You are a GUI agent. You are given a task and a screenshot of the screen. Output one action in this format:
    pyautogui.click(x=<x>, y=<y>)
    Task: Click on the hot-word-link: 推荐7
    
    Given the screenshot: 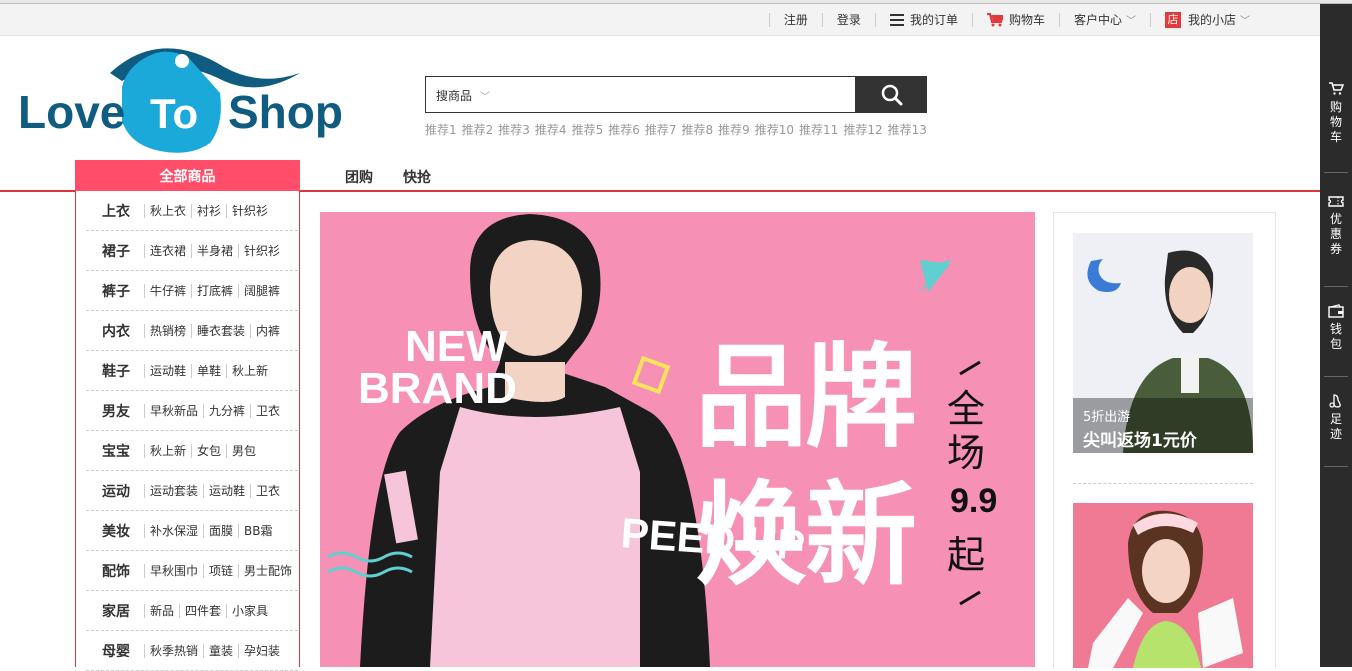 What is the action you would take?
    pyautogui.click(x=661, y=129)
    